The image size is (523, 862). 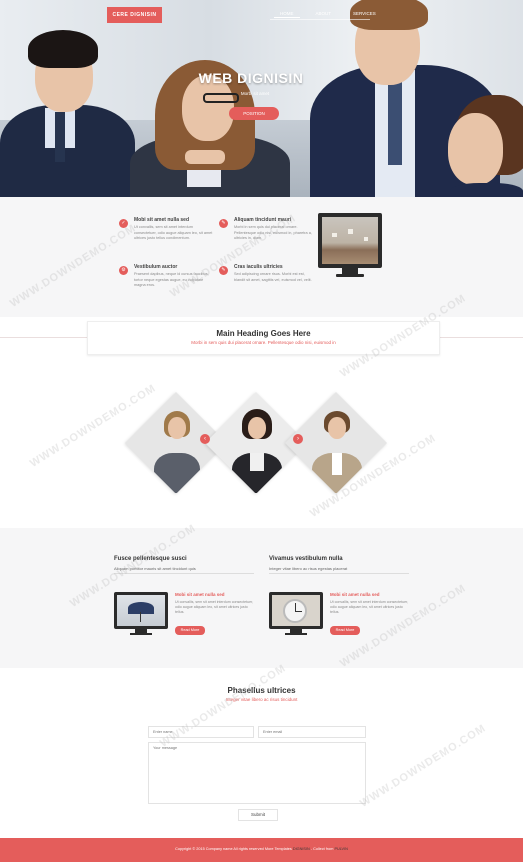 What do you see at coordinates (350, 245) in the screenshot?
I see `feature-monitor-image` at bounding box center [350, 245].